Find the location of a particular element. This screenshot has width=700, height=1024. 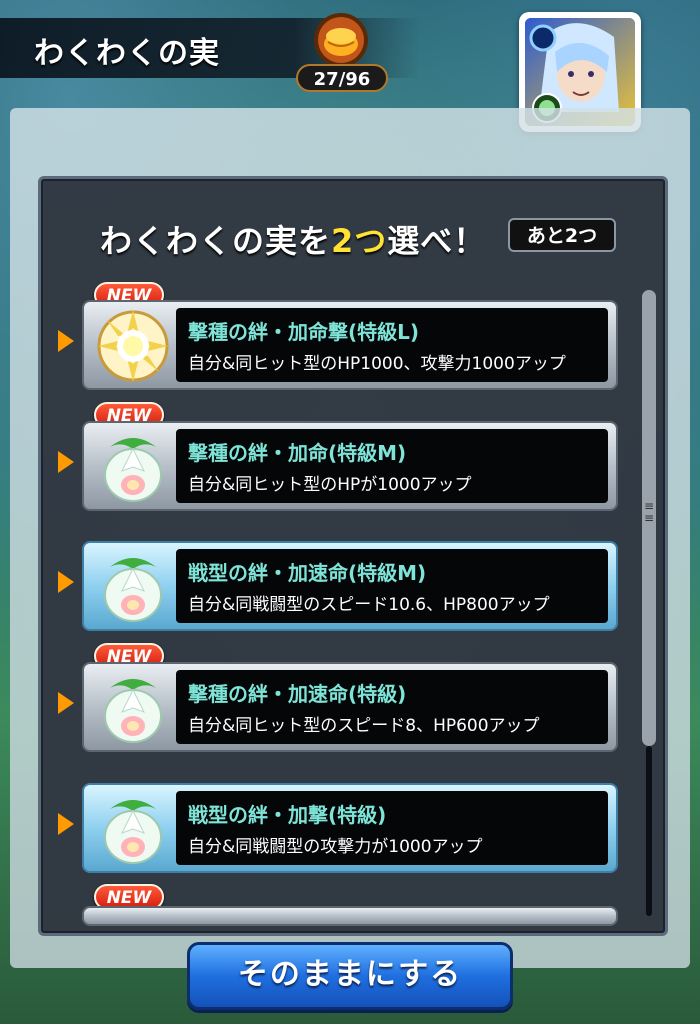

fruit-option: 撃種の絆・加速命(特級) 自分&同ヒット型のスピード8、HP600アップ is located at coordinates (350, 707).